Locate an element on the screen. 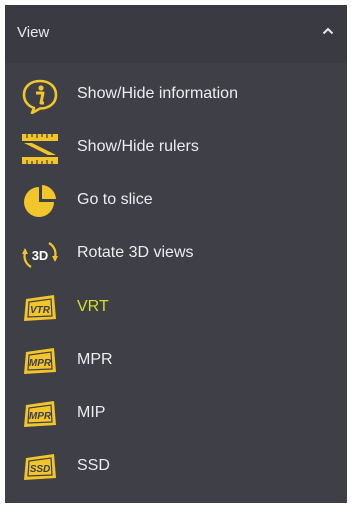  rulers-icon is located at coordinates (40, 149).